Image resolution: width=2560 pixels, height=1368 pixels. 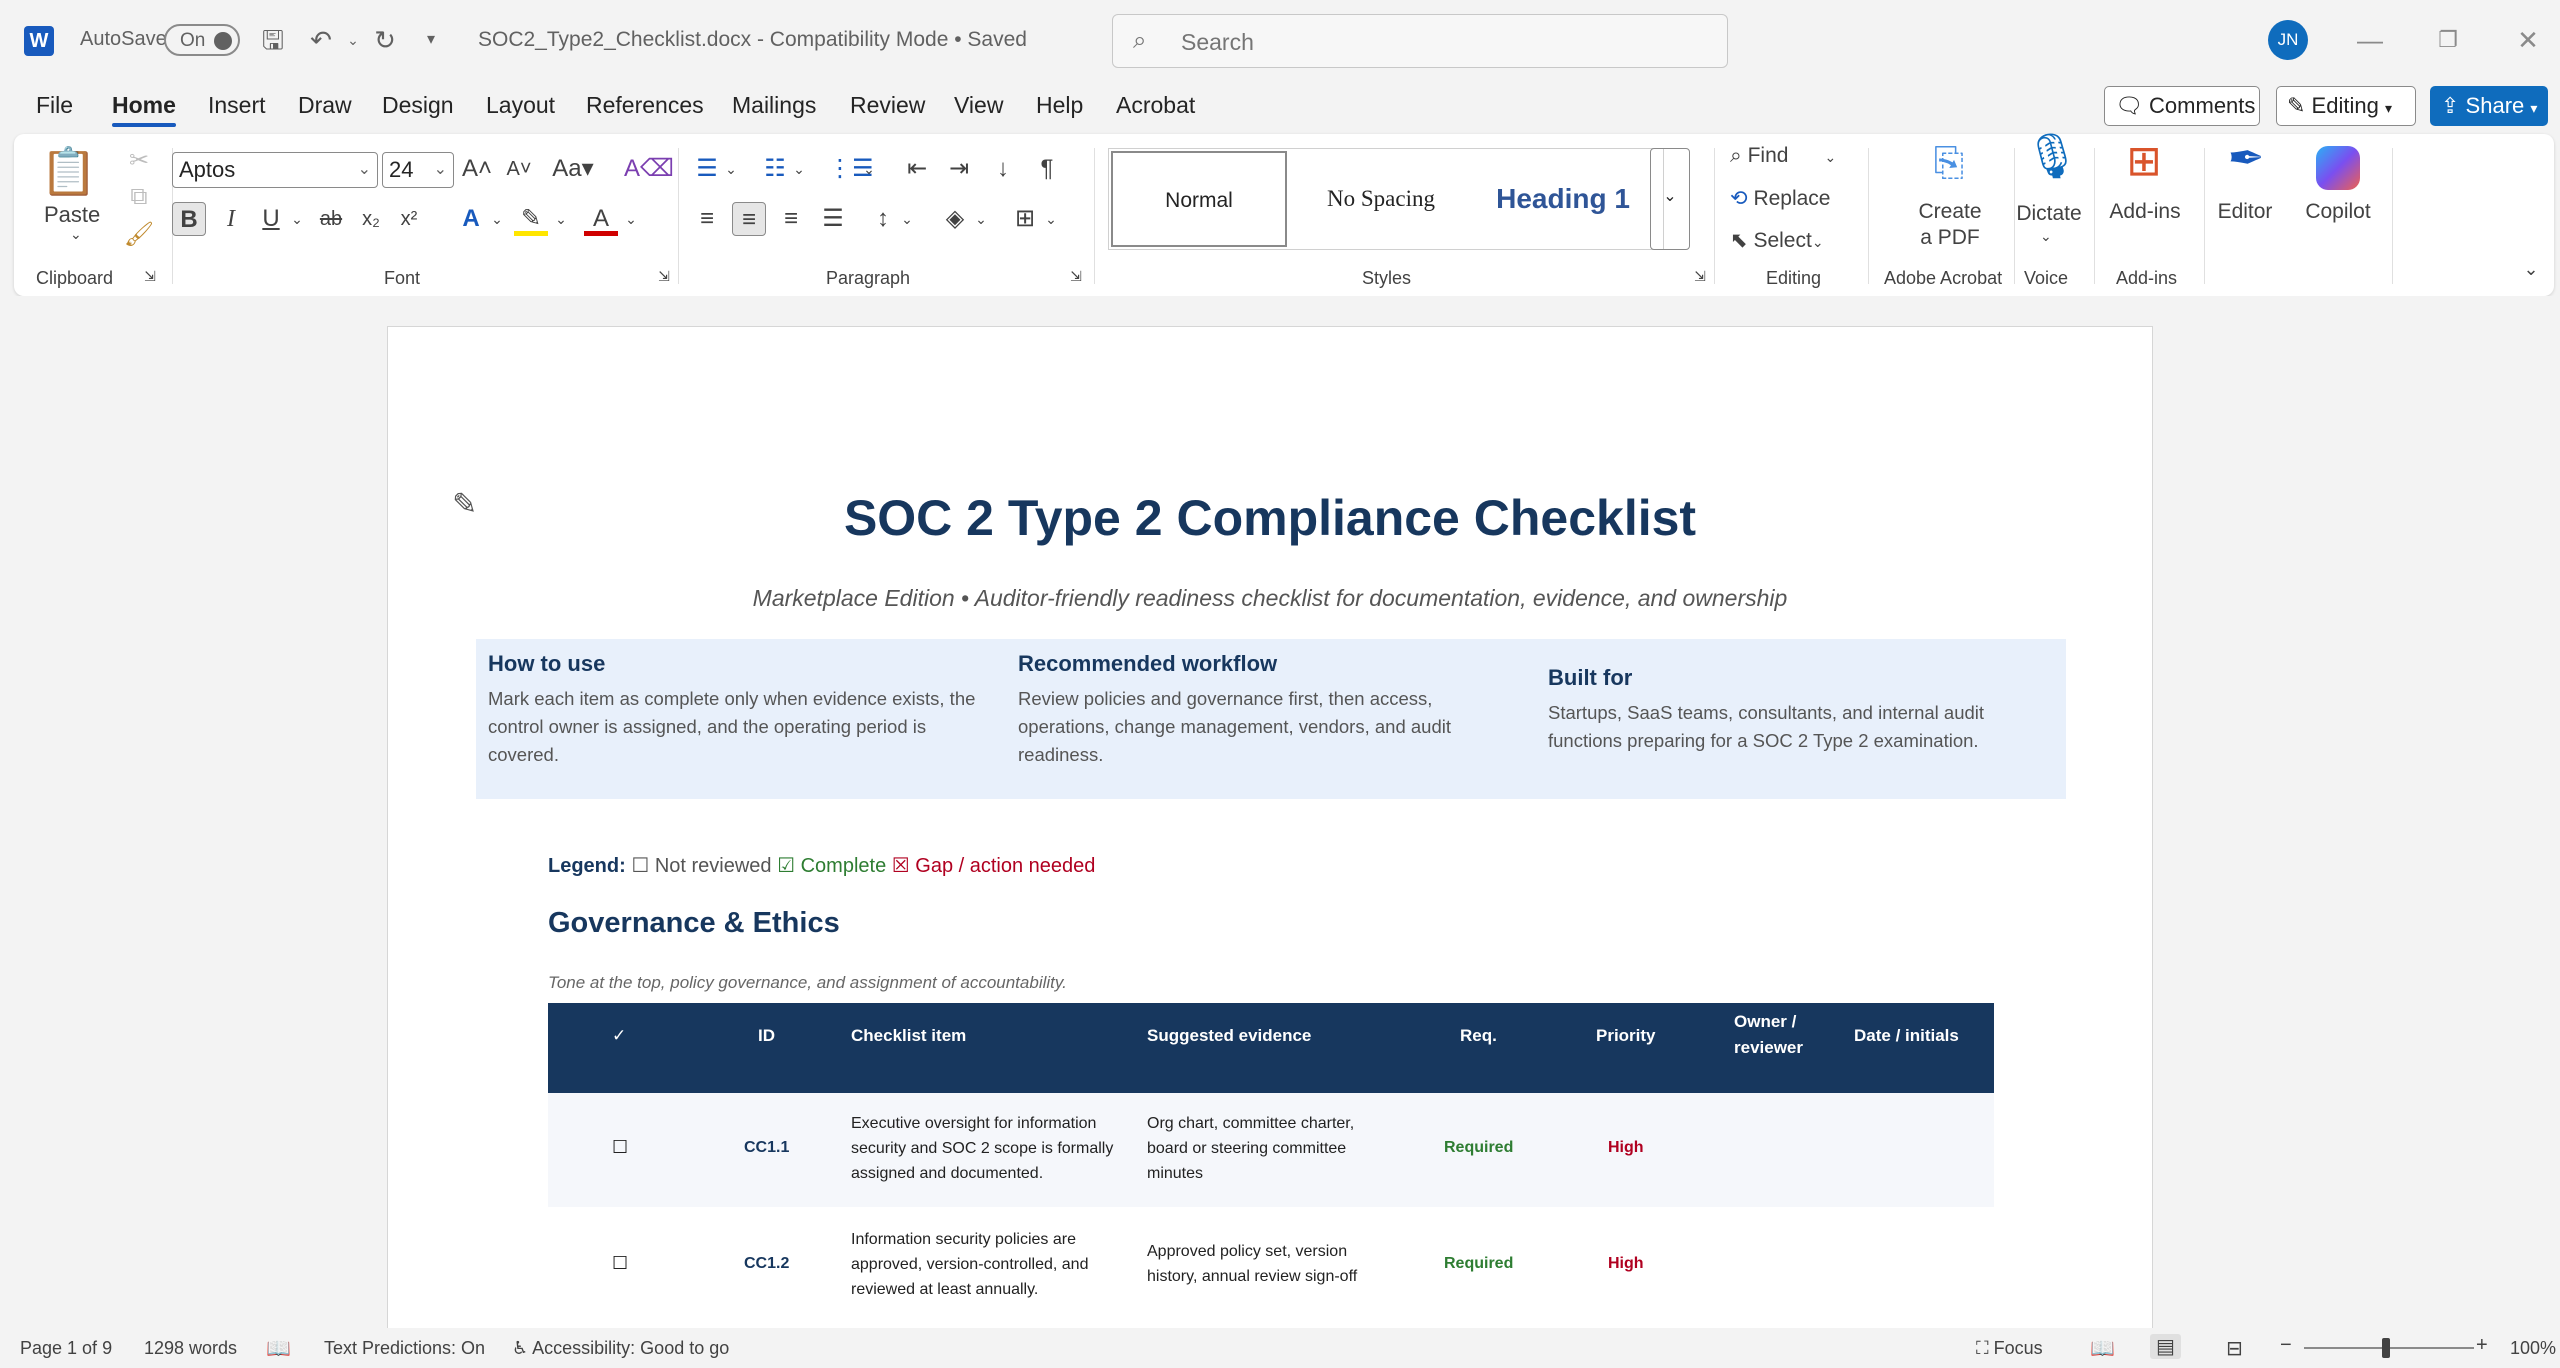 I want to click on collapse-ribbon-icon: ⌄, so click(x=2531, y=269).